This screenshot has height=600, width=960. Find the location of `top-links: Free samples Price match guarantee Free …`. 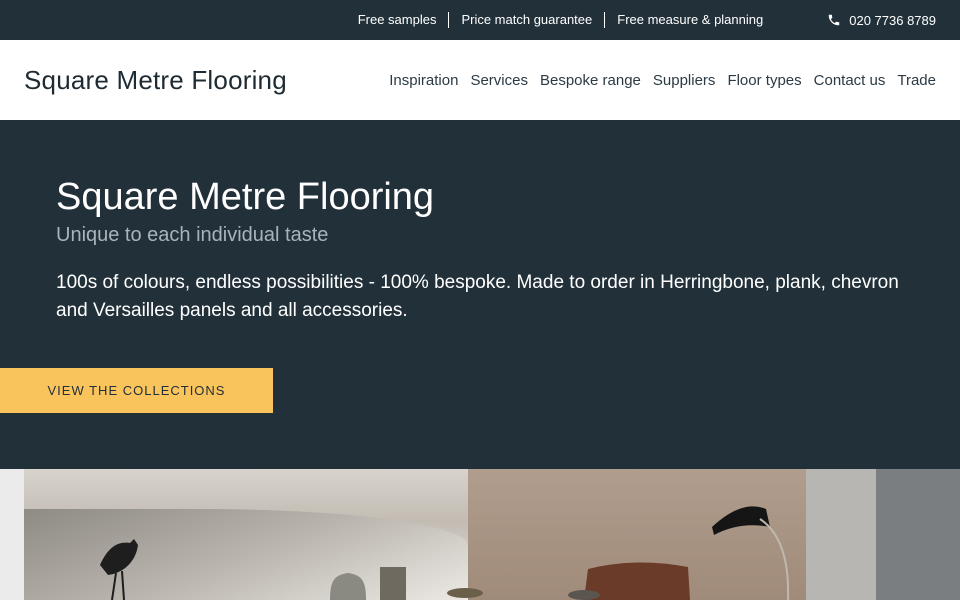

top-links: Free samples Price match guarantee Free … is located at coordinates (561, 20).